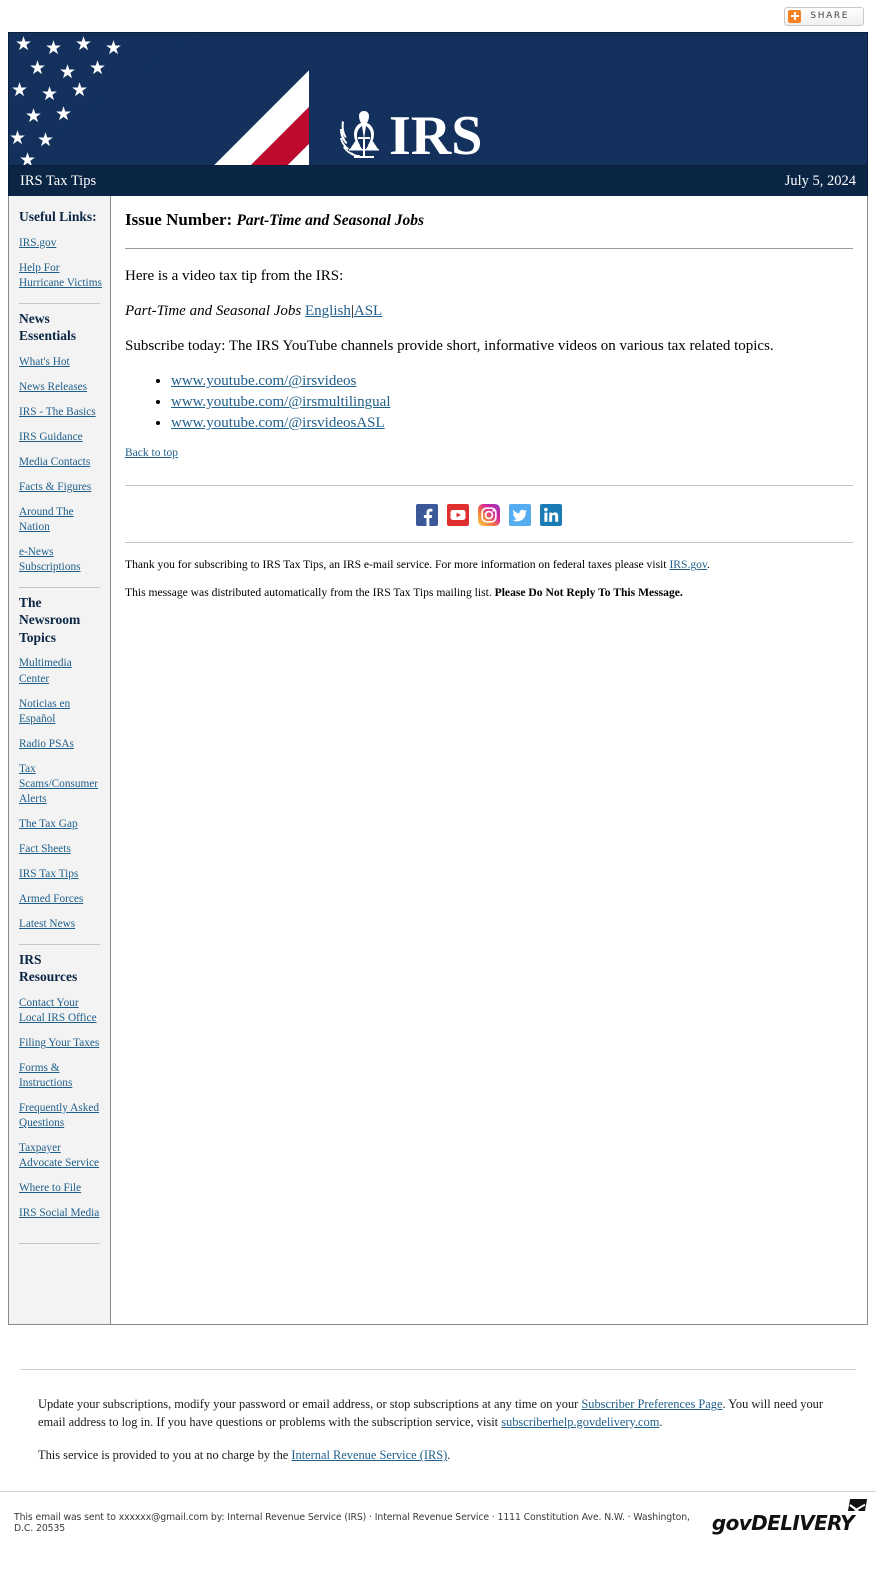  Describe the element at coordinates (438, 16) in the screenshot. I see `share-bar: SHARE` at that location.